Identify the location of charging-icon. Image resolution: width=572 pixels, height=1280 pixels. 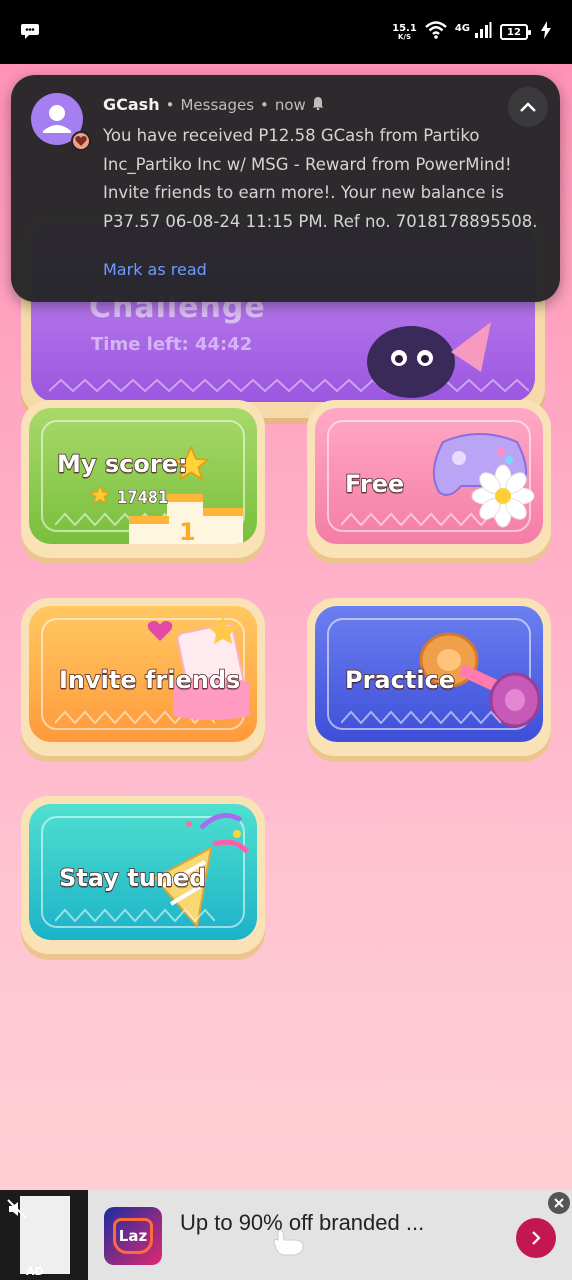
(546, 32).